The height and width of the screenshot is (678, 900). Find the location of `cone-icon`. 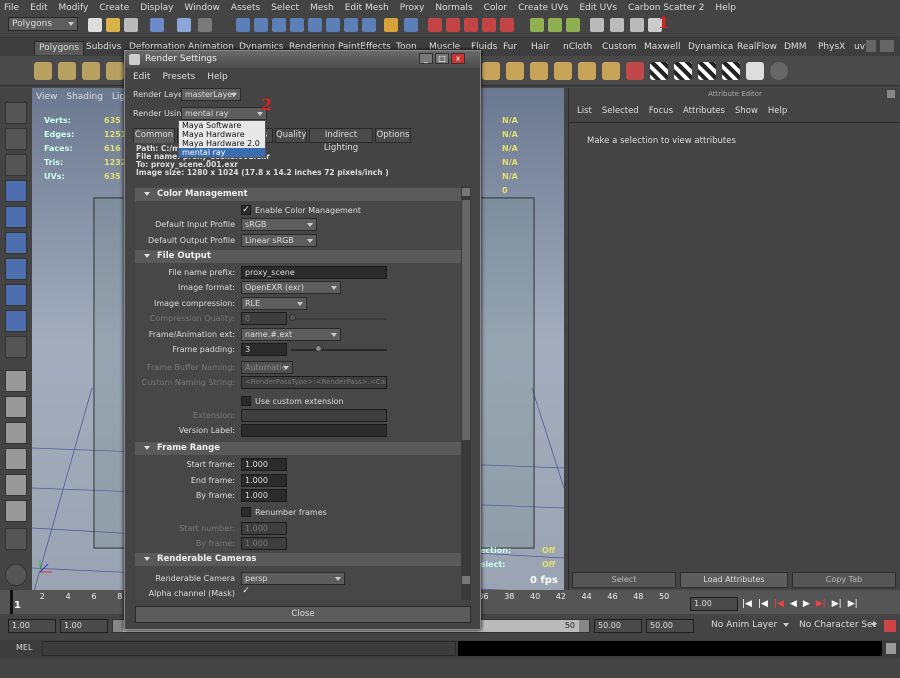

cone-icon is located at coordinates (115, 71).